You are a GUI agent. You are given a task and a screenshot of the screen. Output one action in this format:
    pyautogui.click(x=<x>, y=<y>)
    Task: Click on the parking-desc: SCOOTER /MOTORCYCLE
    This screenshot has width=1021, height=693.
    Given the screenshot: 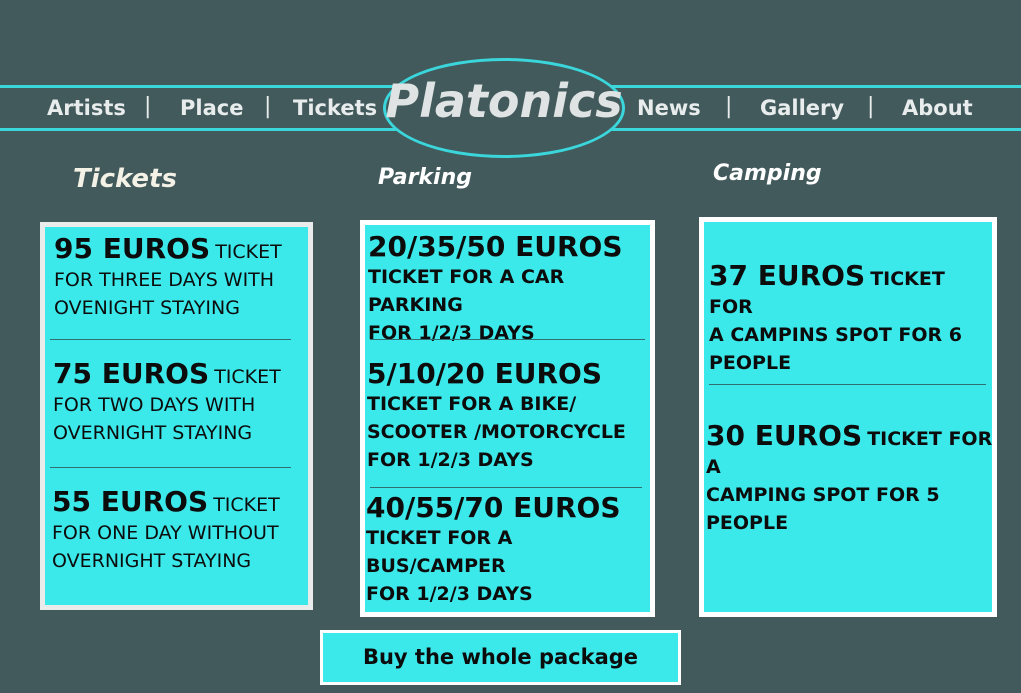 What is the action you would take?
    pyautogui.click(x=496, y=432)
    